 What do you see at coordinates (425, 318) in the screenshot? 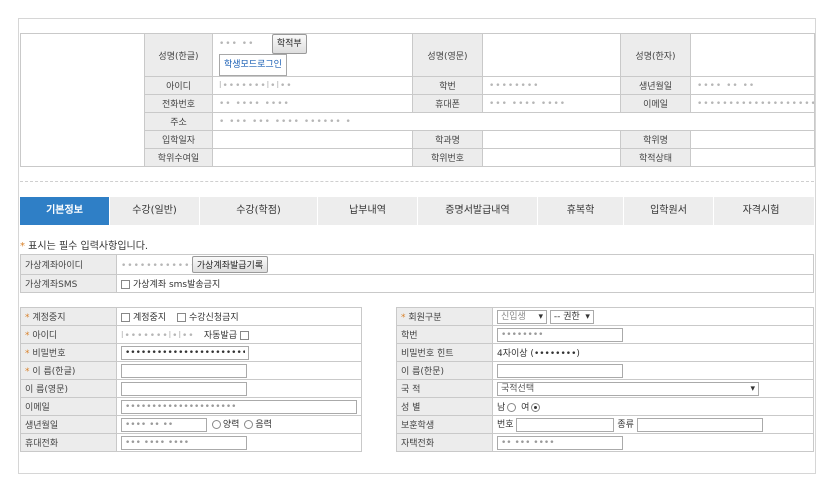
I see `member-type-label: 회원구분` at bounding box center [425, 318].